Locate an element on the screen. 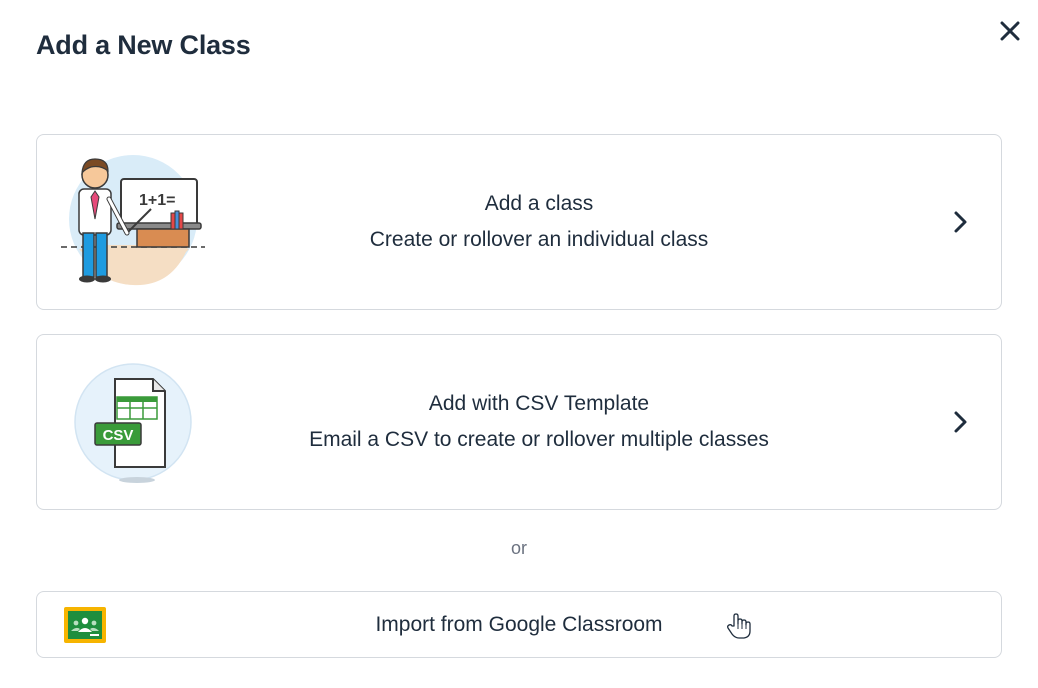 The width and height of the screenshot is (1038, 688). teacher-illustration: 1+1= is located at coordinates (136, 224).